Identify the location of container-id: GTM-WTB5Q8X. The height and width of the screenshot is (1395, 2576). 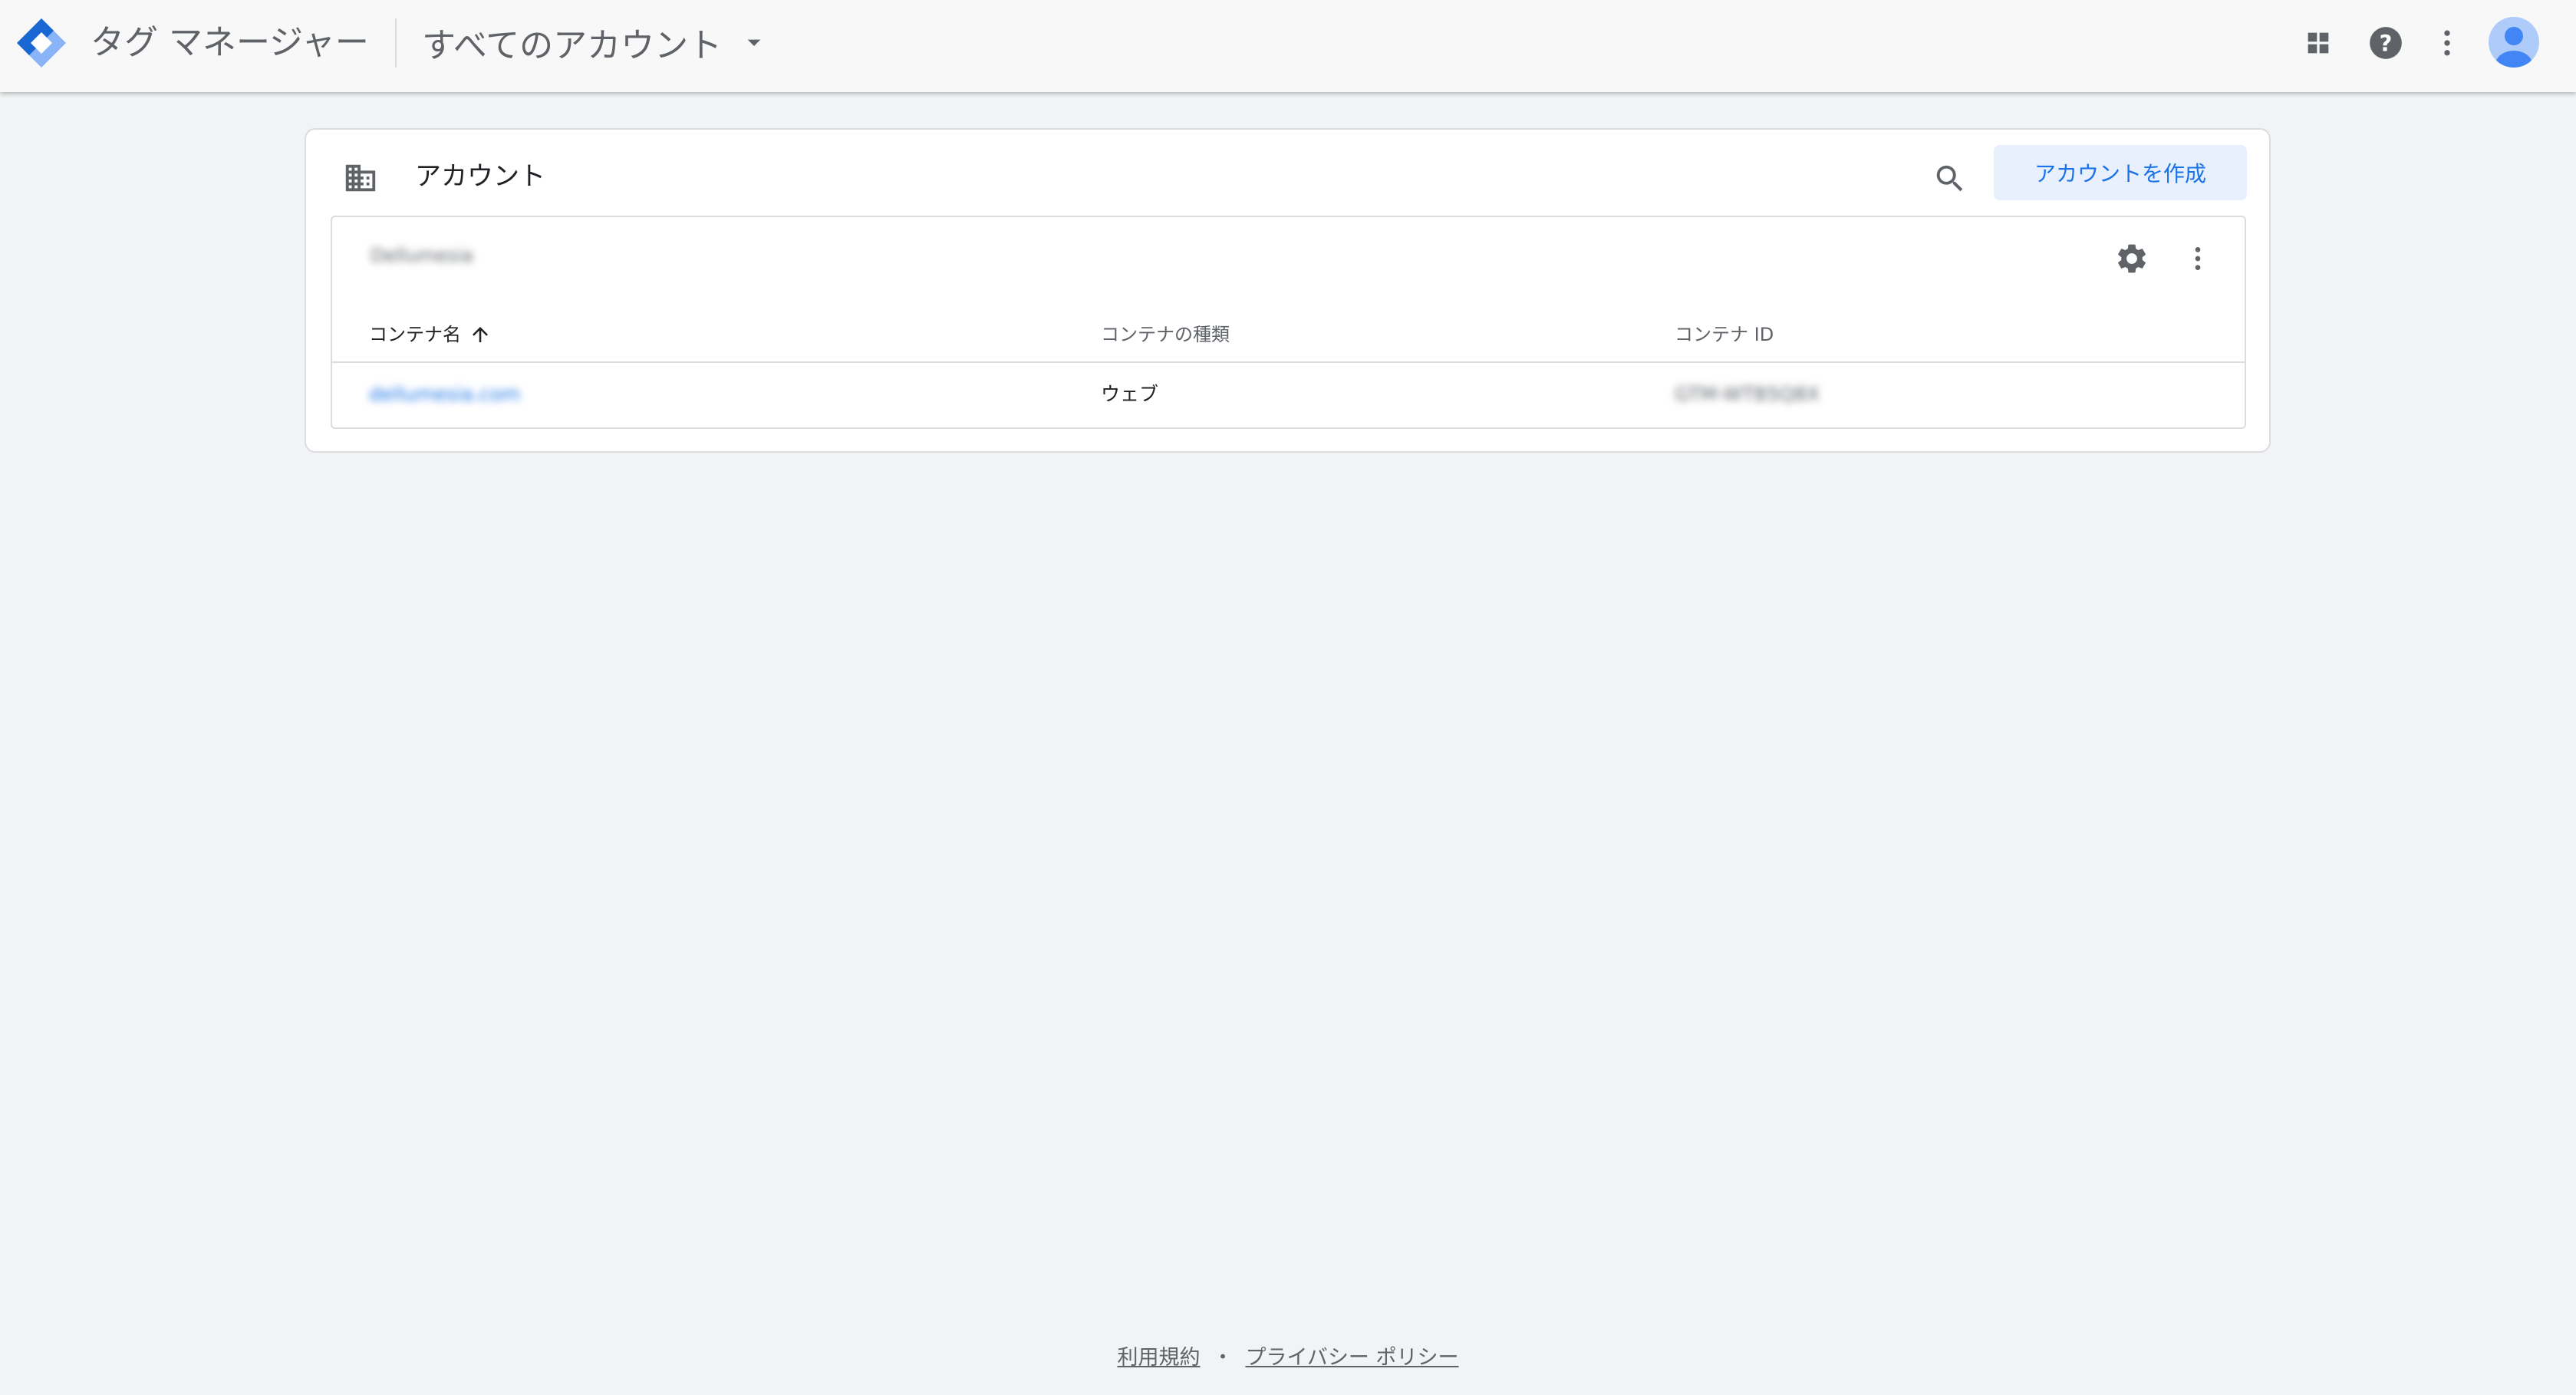
(1747, 394).